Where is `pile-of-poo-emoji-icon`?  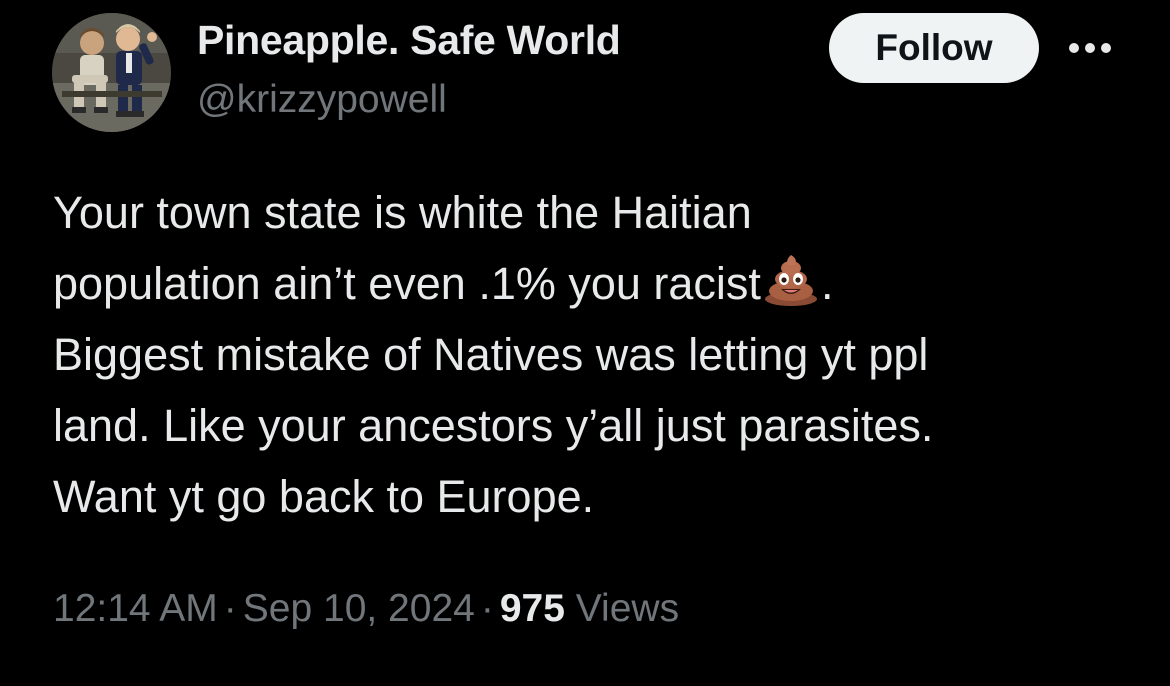
pile-of-poo-emoji-icon is located at coordinates (790, 280).